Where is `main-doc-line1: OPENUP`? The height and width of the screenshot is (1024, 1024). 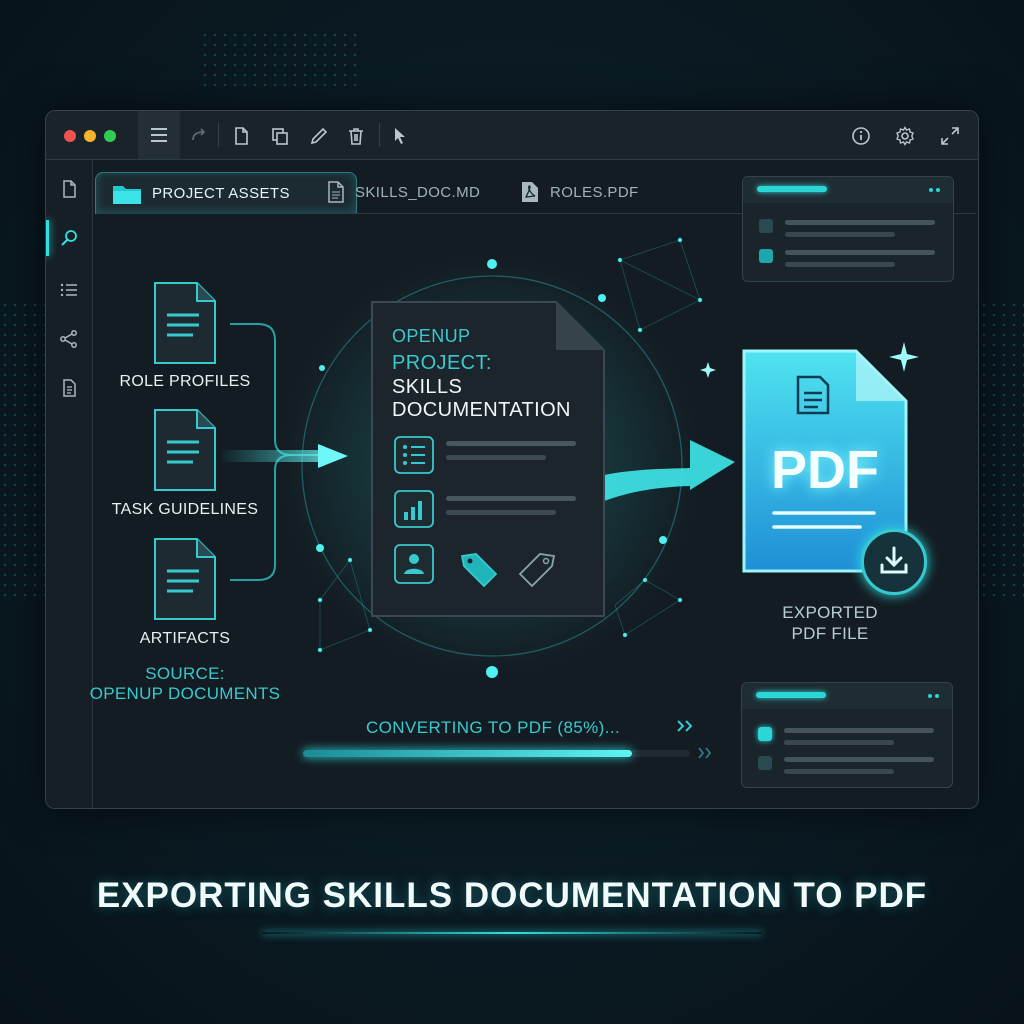
main-doc-line1: OPENUP is located at coordinates (431, 336).